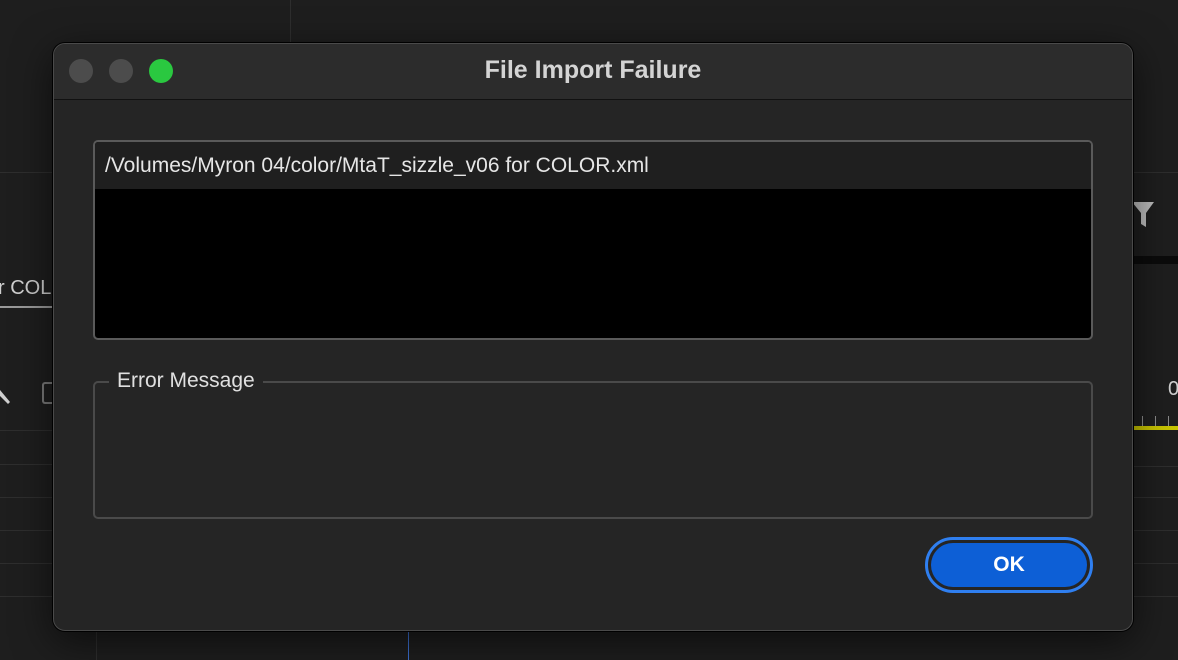 The height and width of the screenshot is (660, 1178). I want to click on selection-tool-icon, so click(7, 395).